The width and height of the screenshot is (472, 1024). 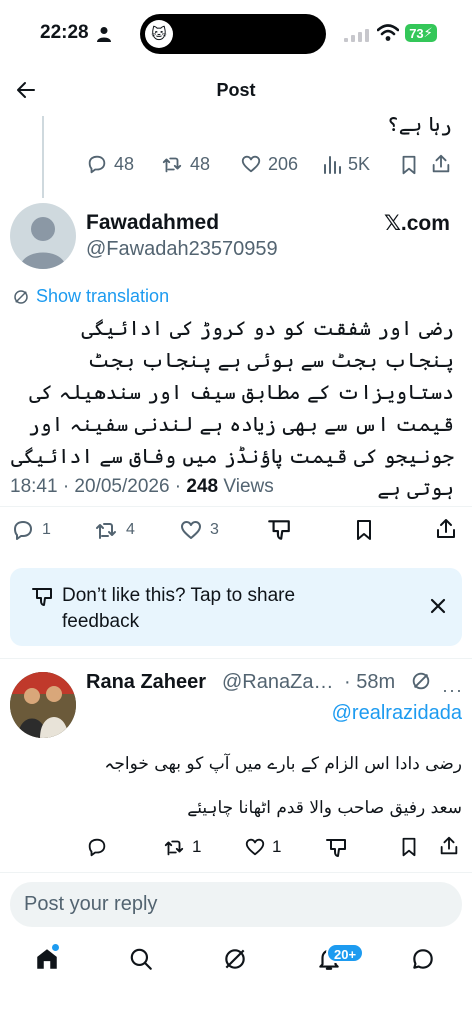 I want to click on reply-count: 1, so click(x=46, y=529).